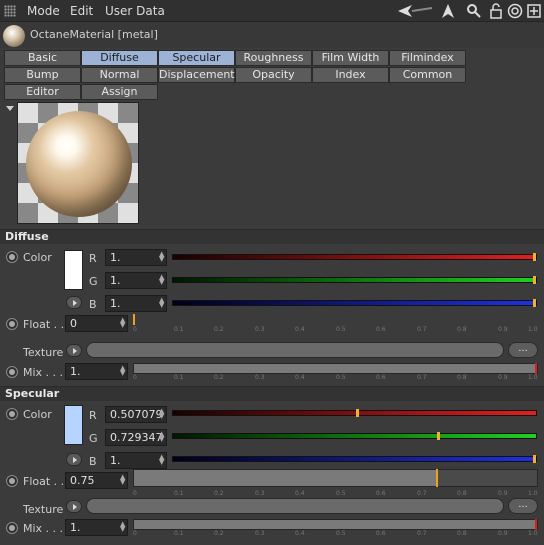 The width and height of the screenshot is (544, 545). What do you see at coordinates (136, 437) in the screenshot?
I see `specular-g-field: 0.729347 ▲ ▼` at bounding box center [136, 437].